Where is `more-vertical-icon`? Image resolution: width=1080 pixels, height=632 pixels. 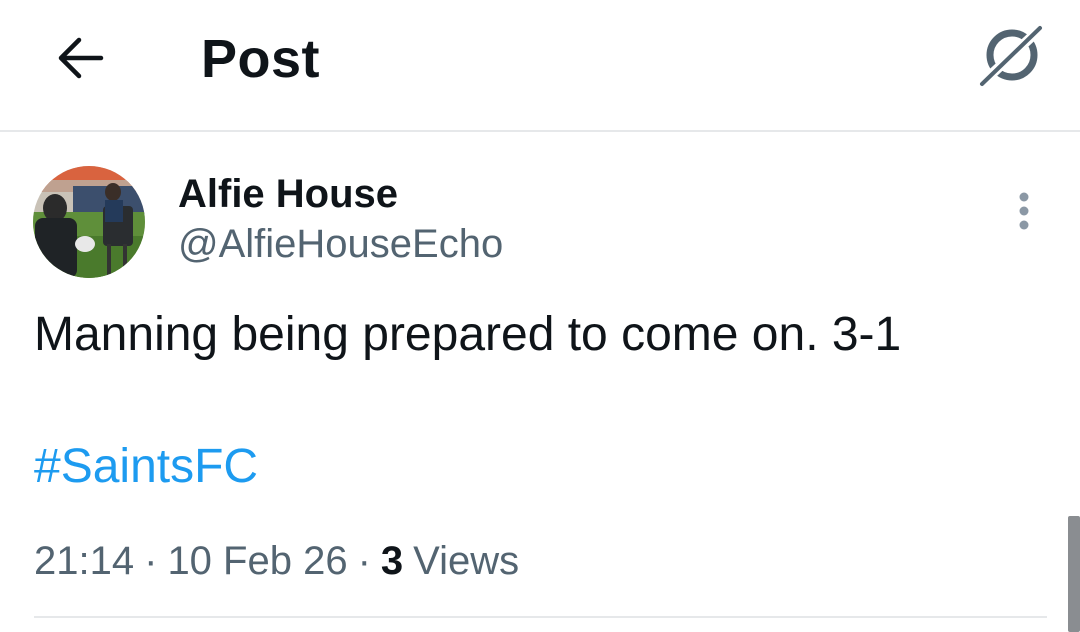 more-vertical-icon is located at coordinates (1024, 211).